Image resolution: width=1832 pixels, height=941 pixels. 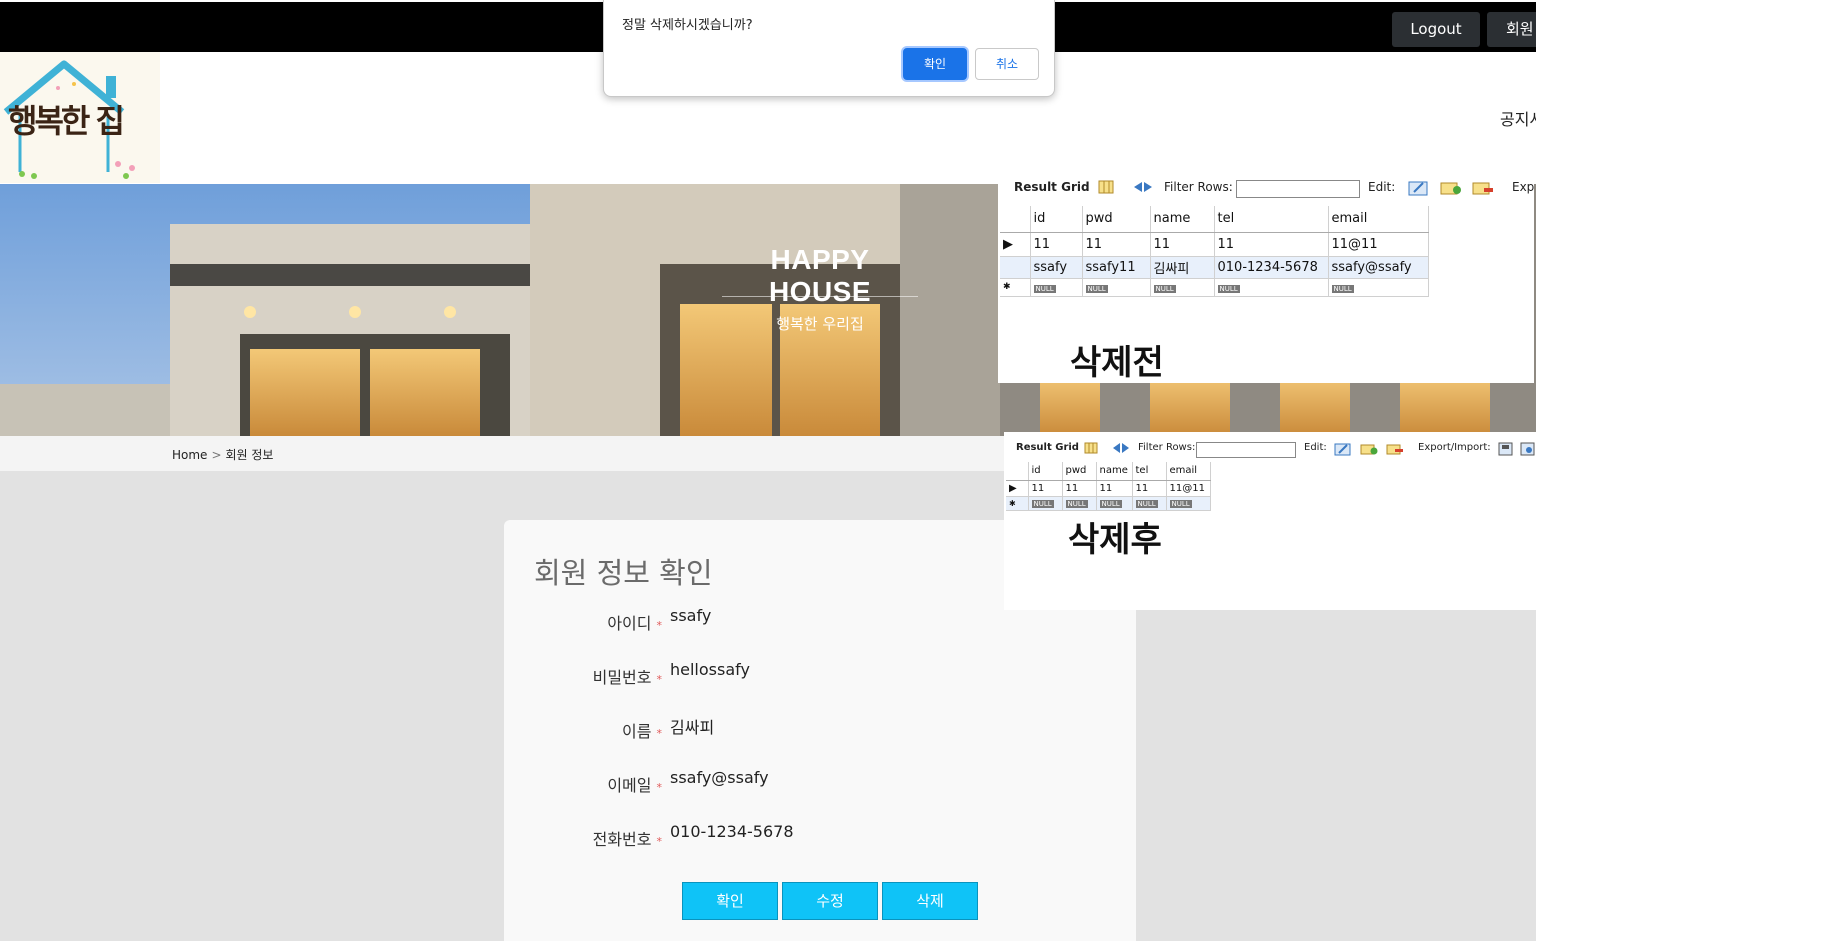 What do you see at coordinates (820, 835) in the screenshot?
I see `field-row-phone: 전화번호 * 010-1234-5678` at bounding box center [820, 835].